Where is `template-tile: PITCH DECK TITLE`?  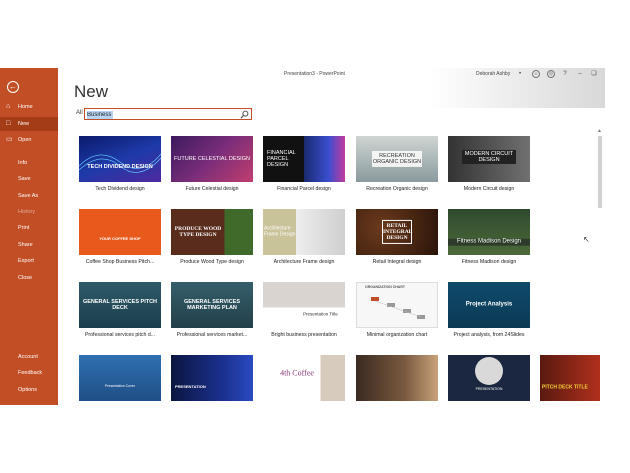 template-tile: PITCH DECK TITLE is located at coordinates (570, 378).